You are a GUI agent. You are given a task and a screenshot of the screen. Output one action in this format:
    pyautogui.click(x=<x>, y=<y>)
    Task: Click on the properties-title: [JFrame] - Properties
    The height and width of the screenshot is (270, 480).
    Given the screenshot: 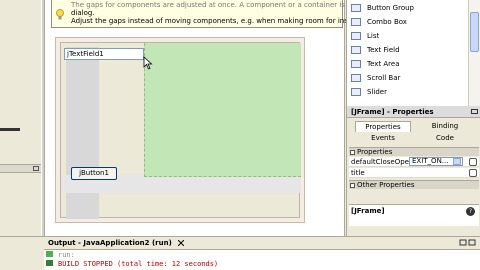 What is the action you would take?
    pyautogui.click(x=413, y=112)
    